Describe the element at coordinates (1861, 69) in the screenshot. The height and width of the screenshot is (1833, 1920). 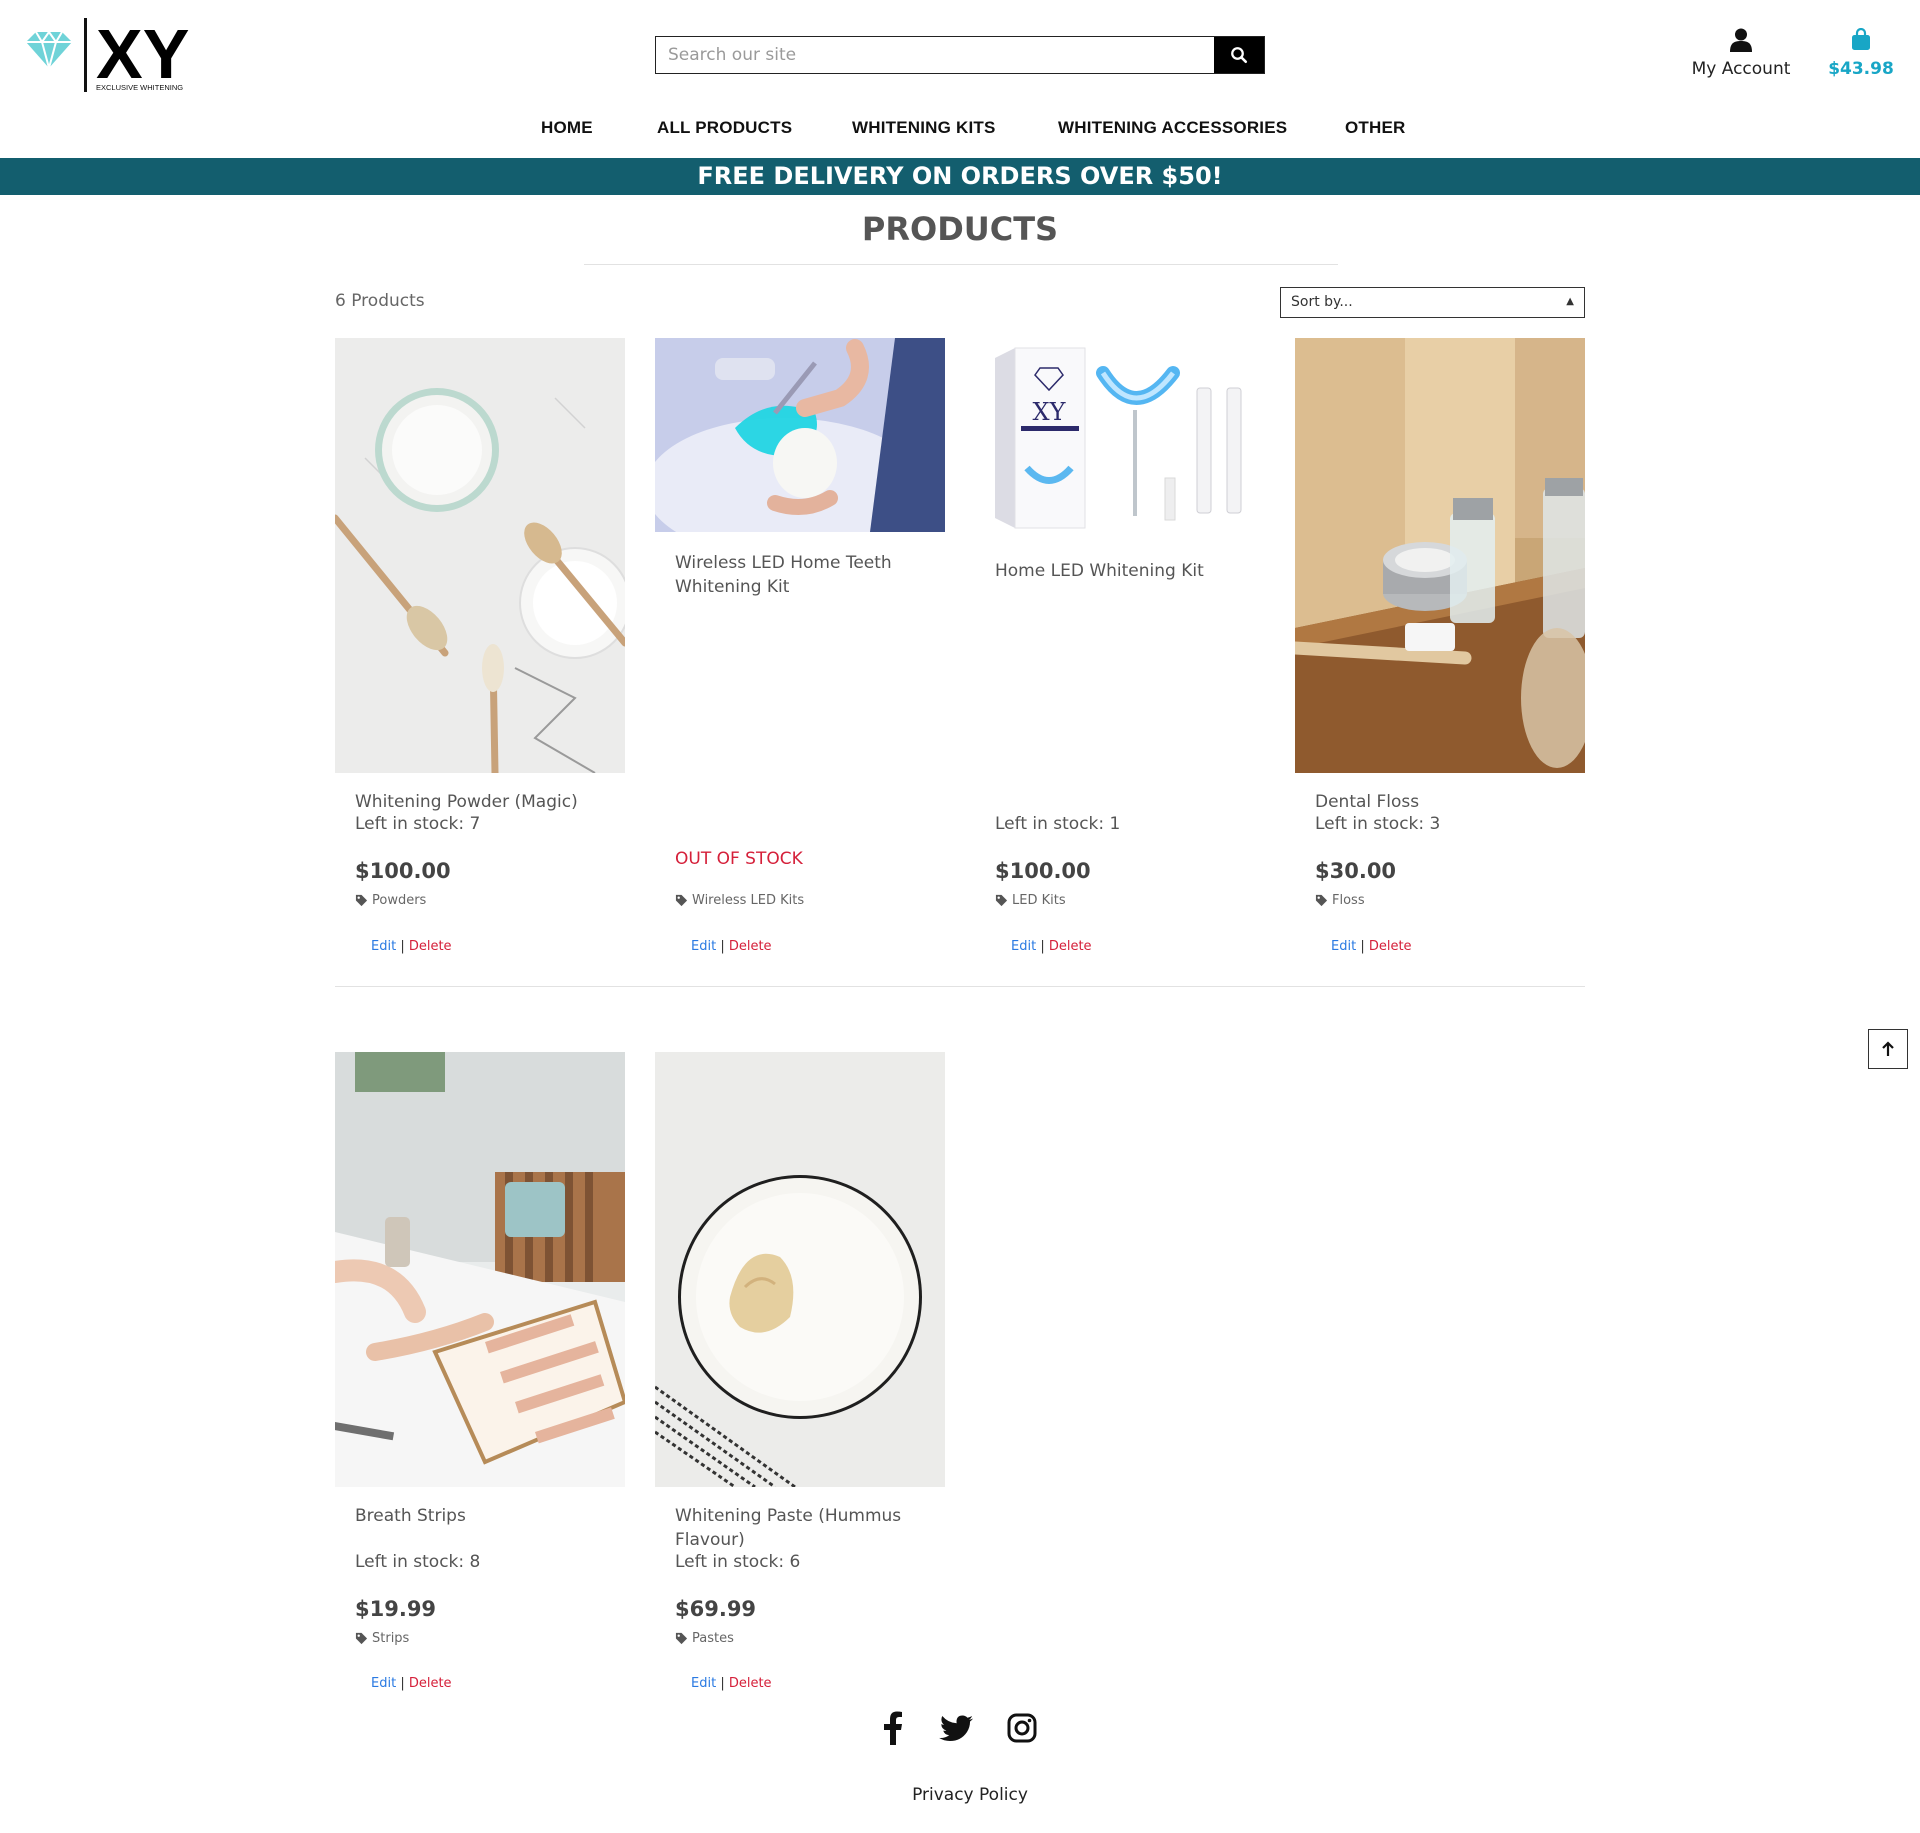
I see `cart-total: $43.98` at that location.